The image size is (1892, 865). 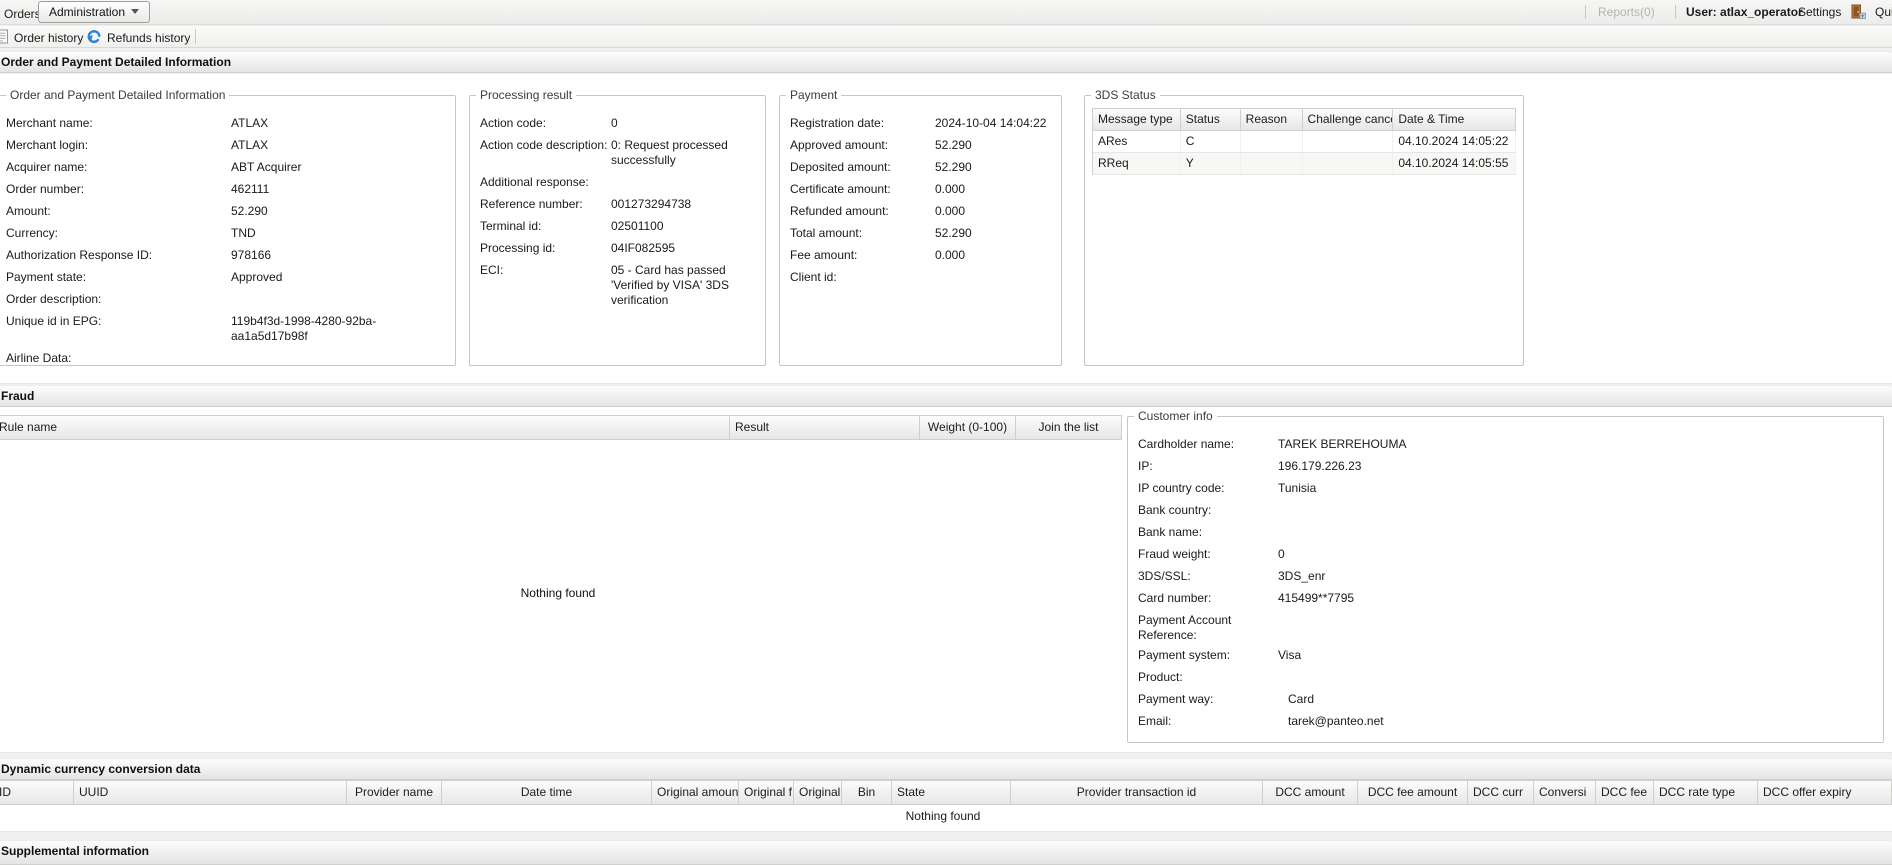 I want to click on field-row: Cardholder name: TAREK BERREHOUMA, so click(x=1507, y=444).